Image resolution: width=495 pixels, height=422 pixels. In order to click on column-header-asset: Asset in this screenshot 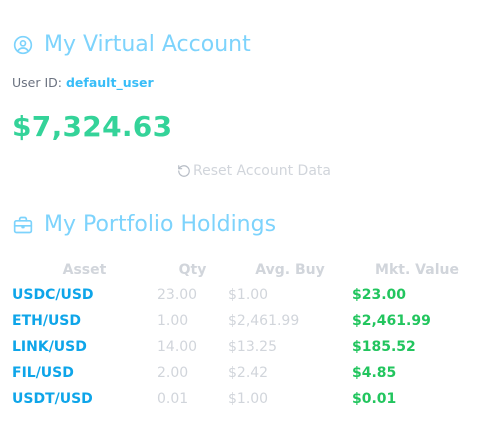, I will do `click(84, 270)`.